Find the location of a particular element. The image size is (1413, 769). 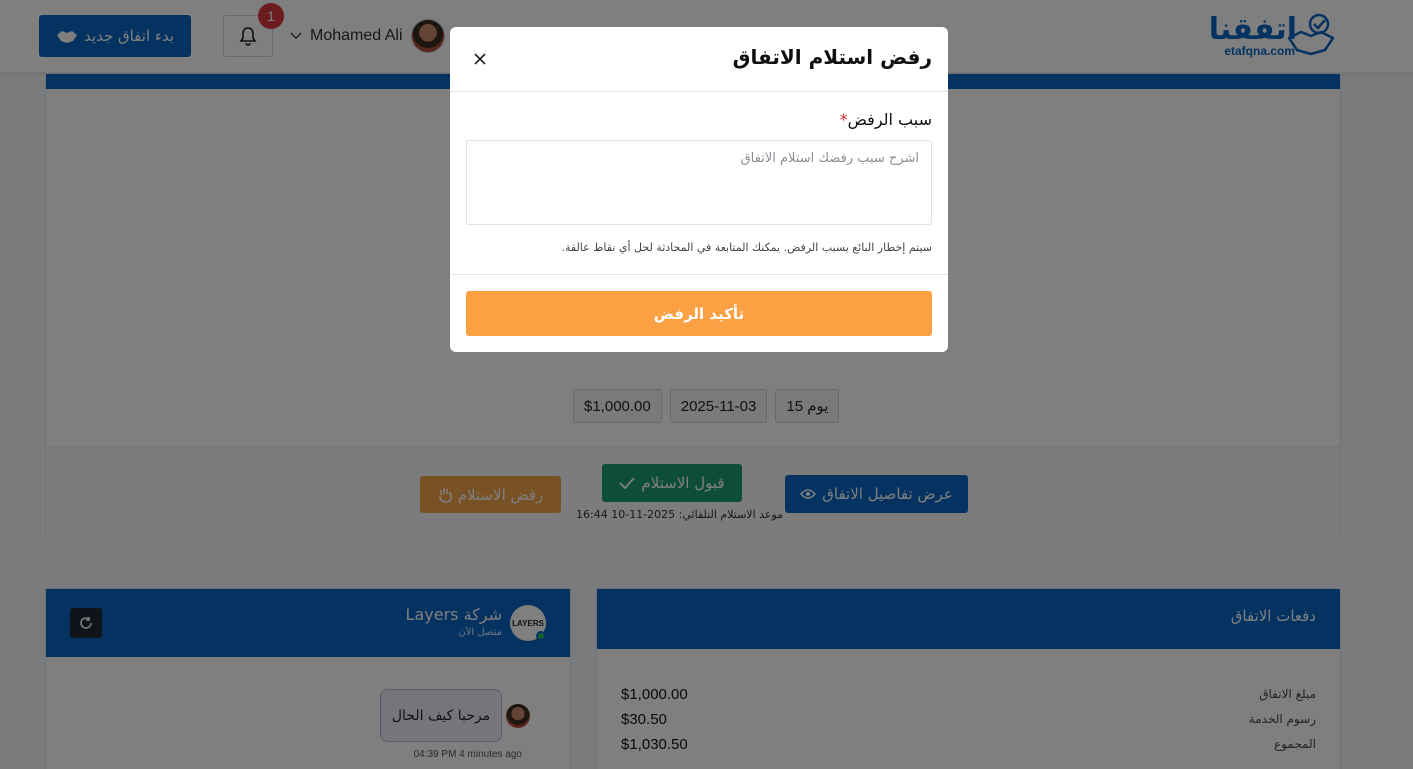

close-modal-button is located at coordinates (480, 59).